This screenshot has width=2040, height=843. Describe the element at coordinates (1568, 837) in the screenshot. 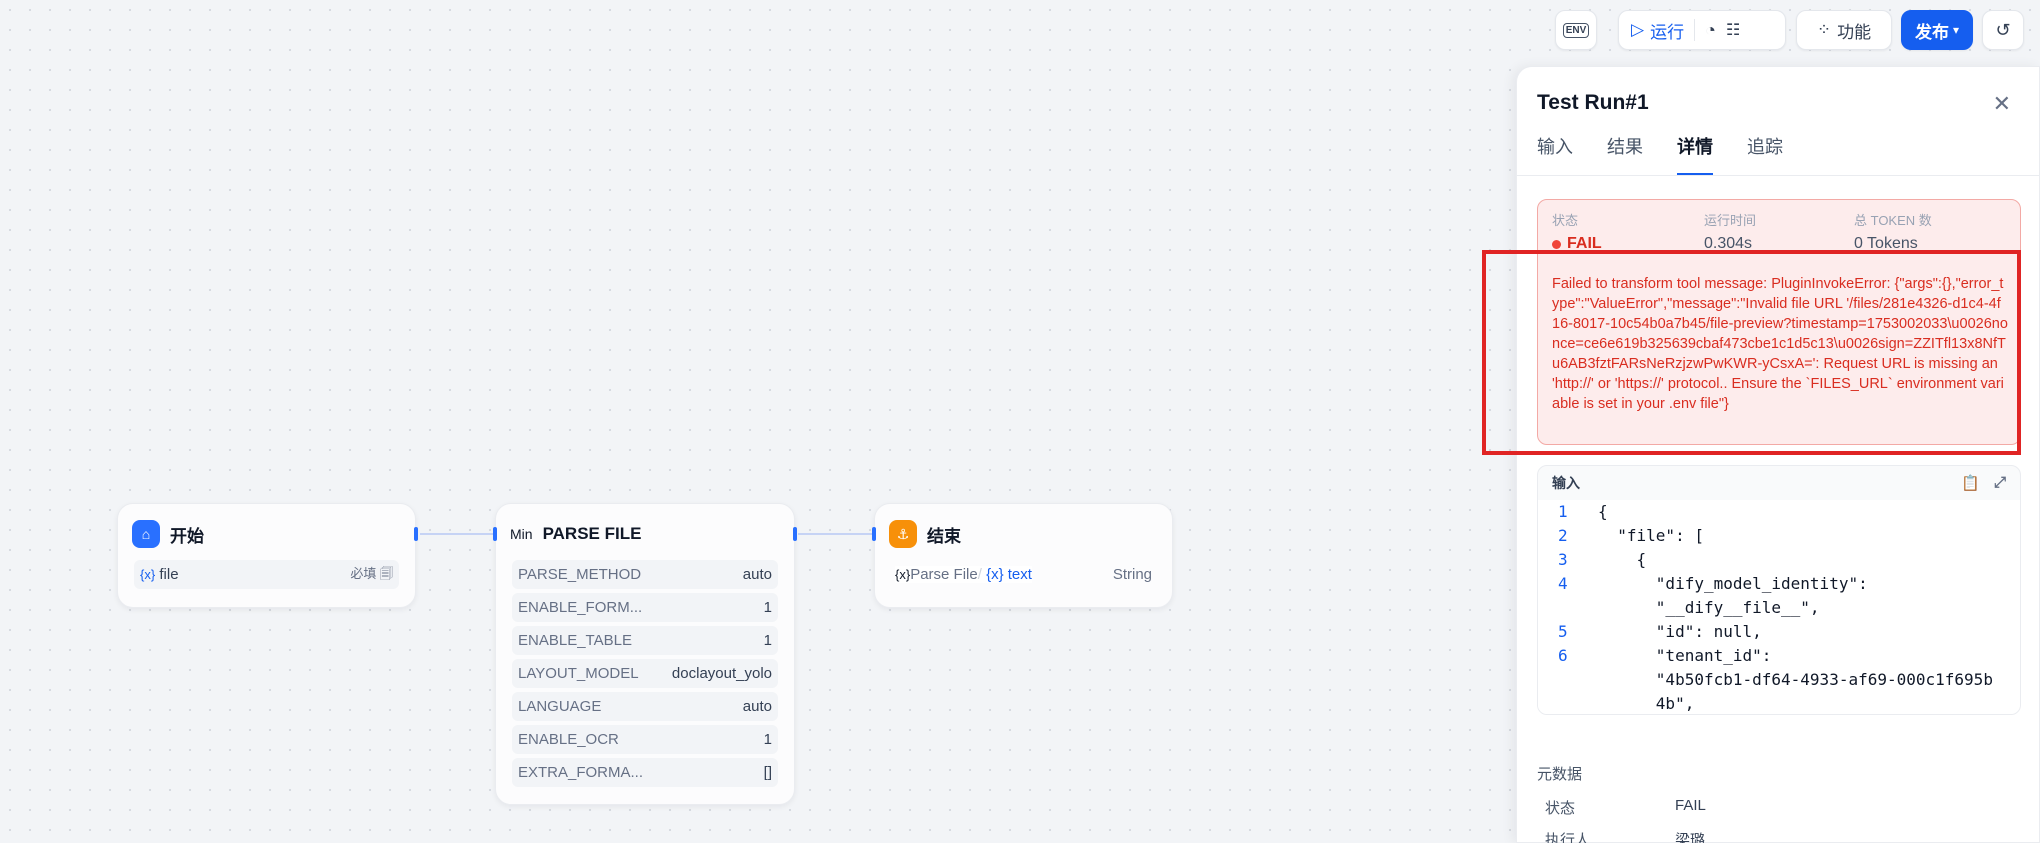

I see `metadata-key: 执行人` at that location.